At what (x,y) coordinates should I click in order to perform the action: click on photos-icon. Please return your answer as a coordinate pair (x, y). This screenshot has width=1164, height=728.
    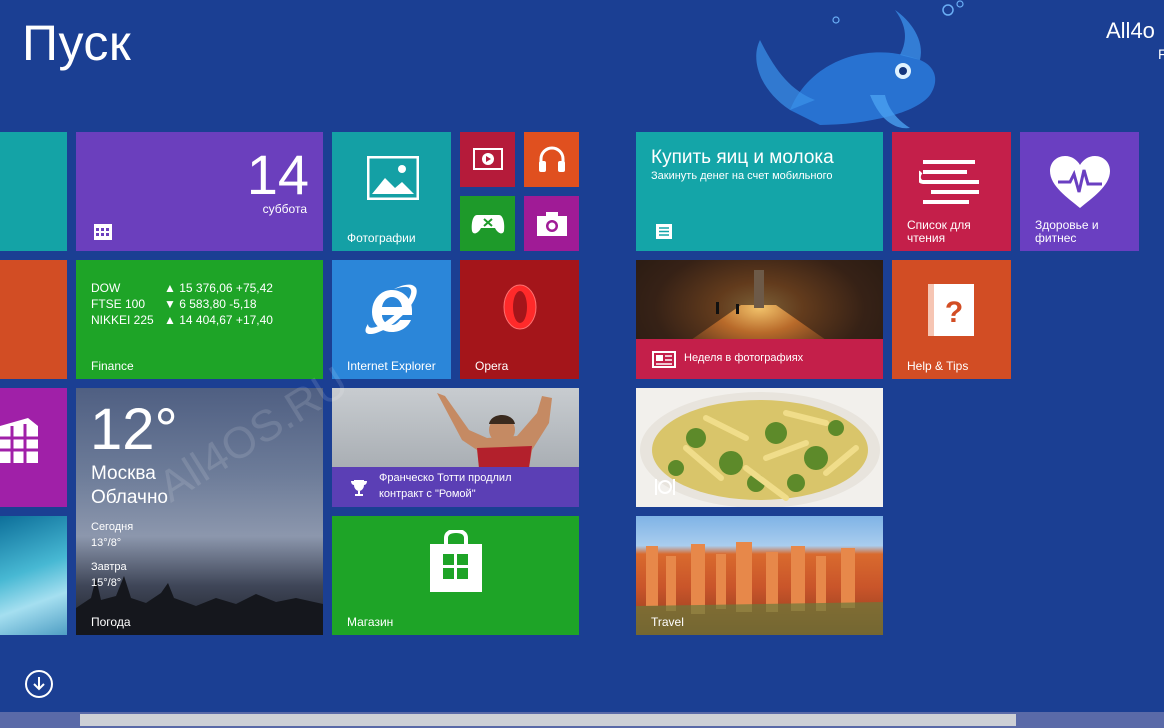
    Looking at the image, I should click on (393, 178).